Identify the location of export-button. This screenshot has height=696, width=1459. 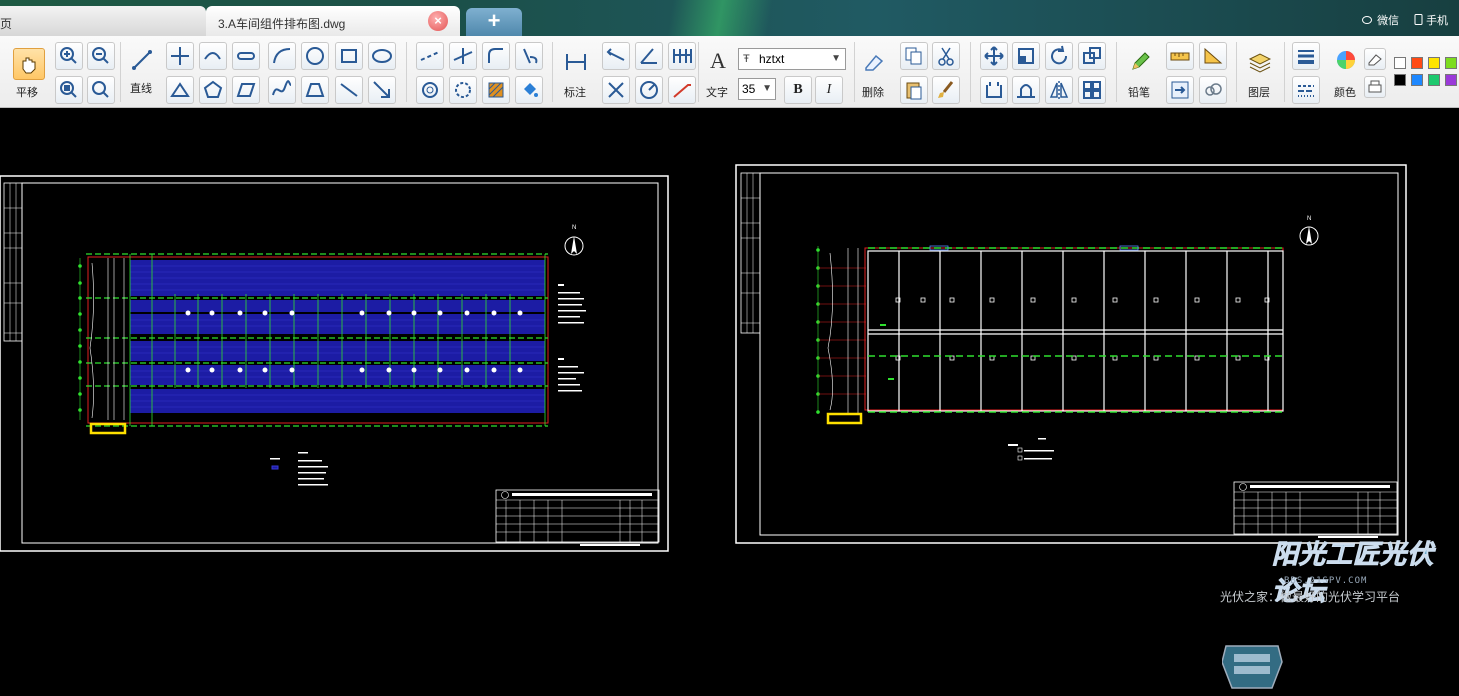
(1180, 90).